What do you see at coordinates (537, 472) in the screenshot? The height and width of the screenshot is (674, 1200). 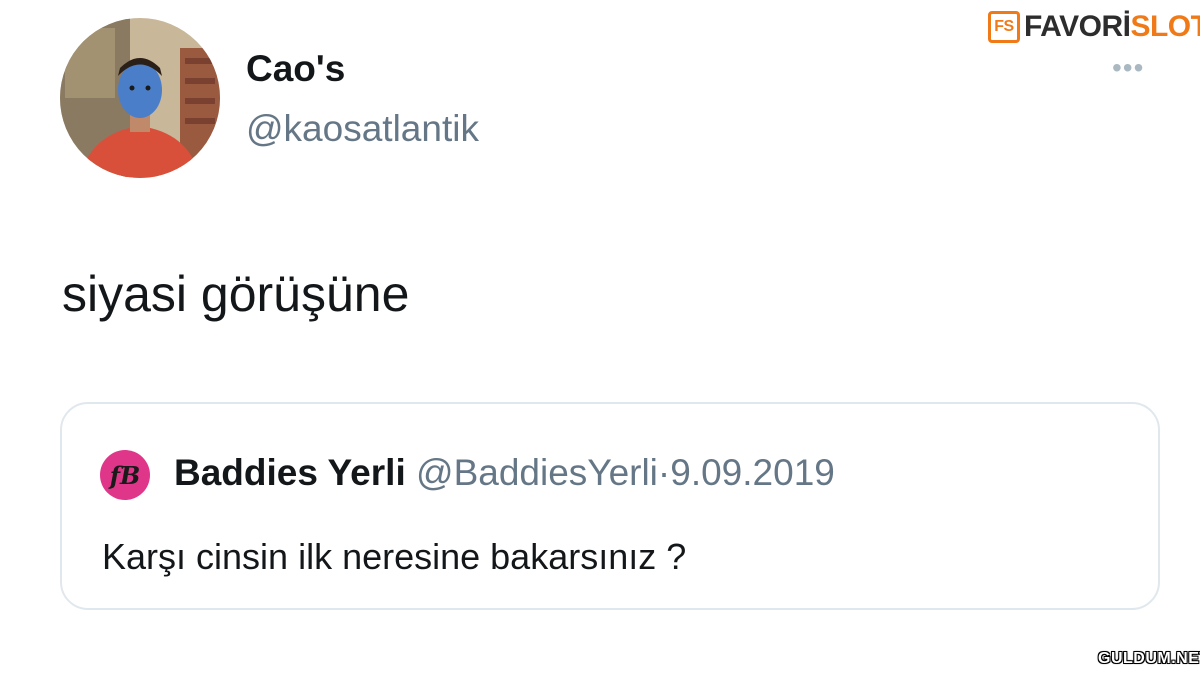 I see `quoted-author-handle: @BaddiesYerli` at bounding box center [537, 472].